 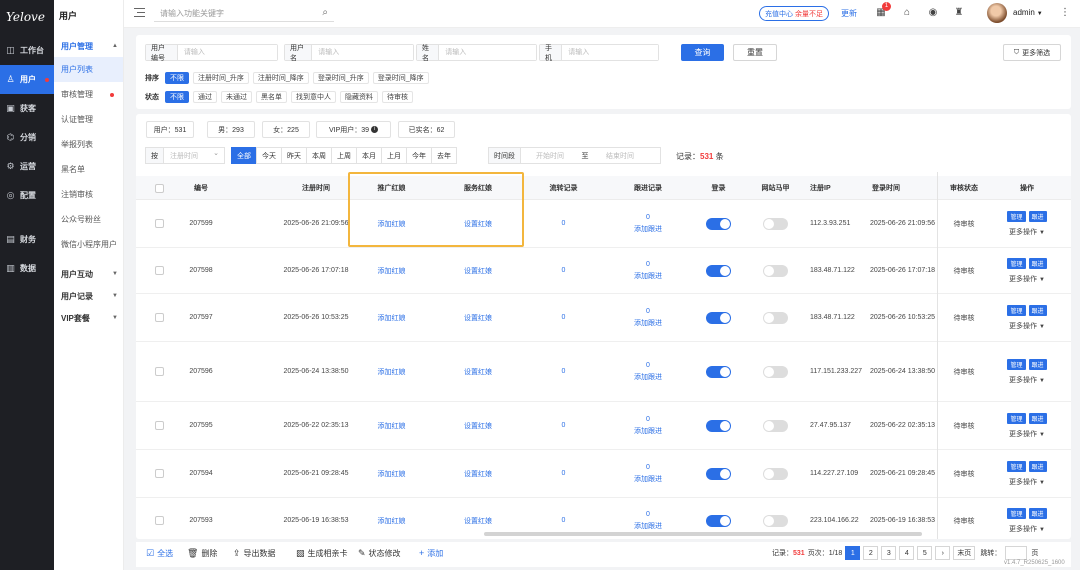 I want to click on nav-operation: ⚙ 运营, so click(x=27, y=166).